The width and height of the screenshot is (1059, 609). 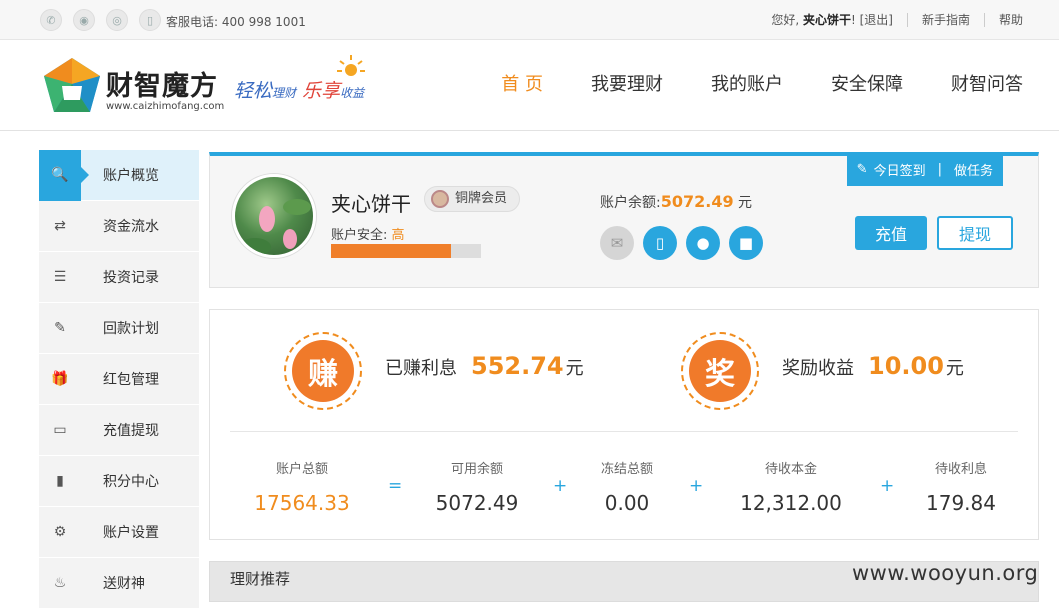 I want to click on account-username: 夹心饼干, so click(x=371, y=204).